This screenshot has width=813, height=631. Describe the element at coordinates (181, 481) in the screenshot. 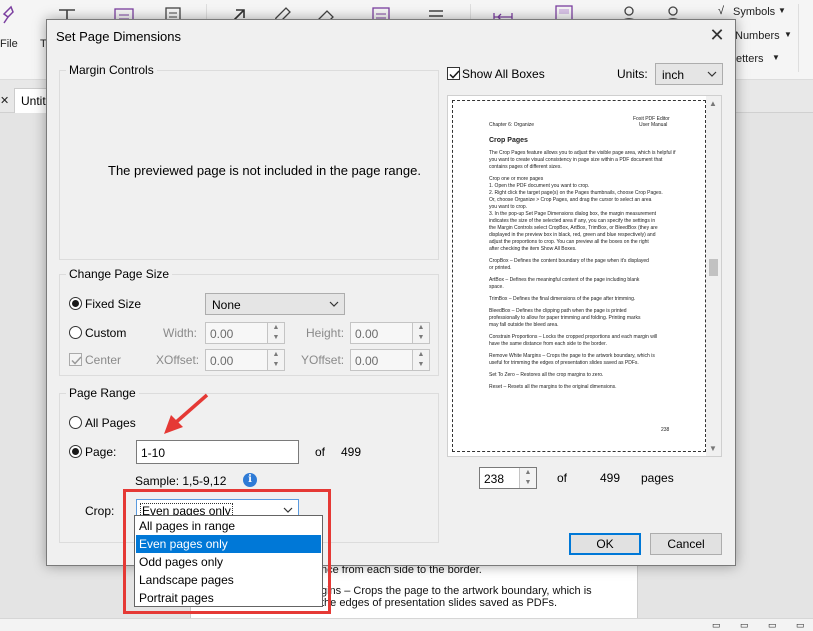

I see `page-range-sample: Sample: 1,5-9,12` at that location.